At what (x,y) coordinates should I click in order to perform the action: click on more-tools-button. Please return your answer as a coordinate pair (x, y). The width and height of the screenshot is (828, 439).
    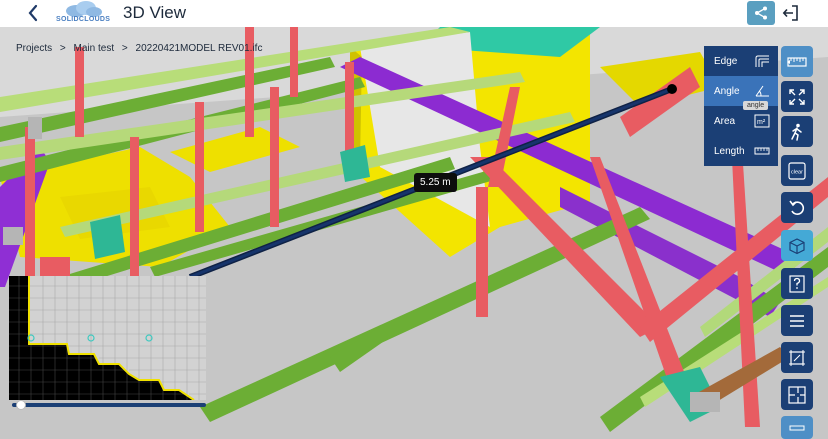
    Looking at the image, I should click on (797, 427).